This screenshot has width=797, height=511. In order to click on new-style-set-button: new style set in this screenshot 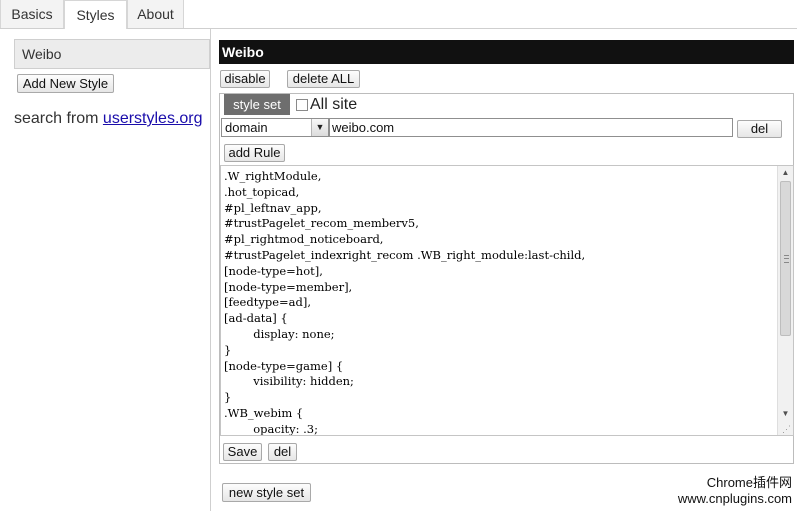, I will do `click(266, 492)`.